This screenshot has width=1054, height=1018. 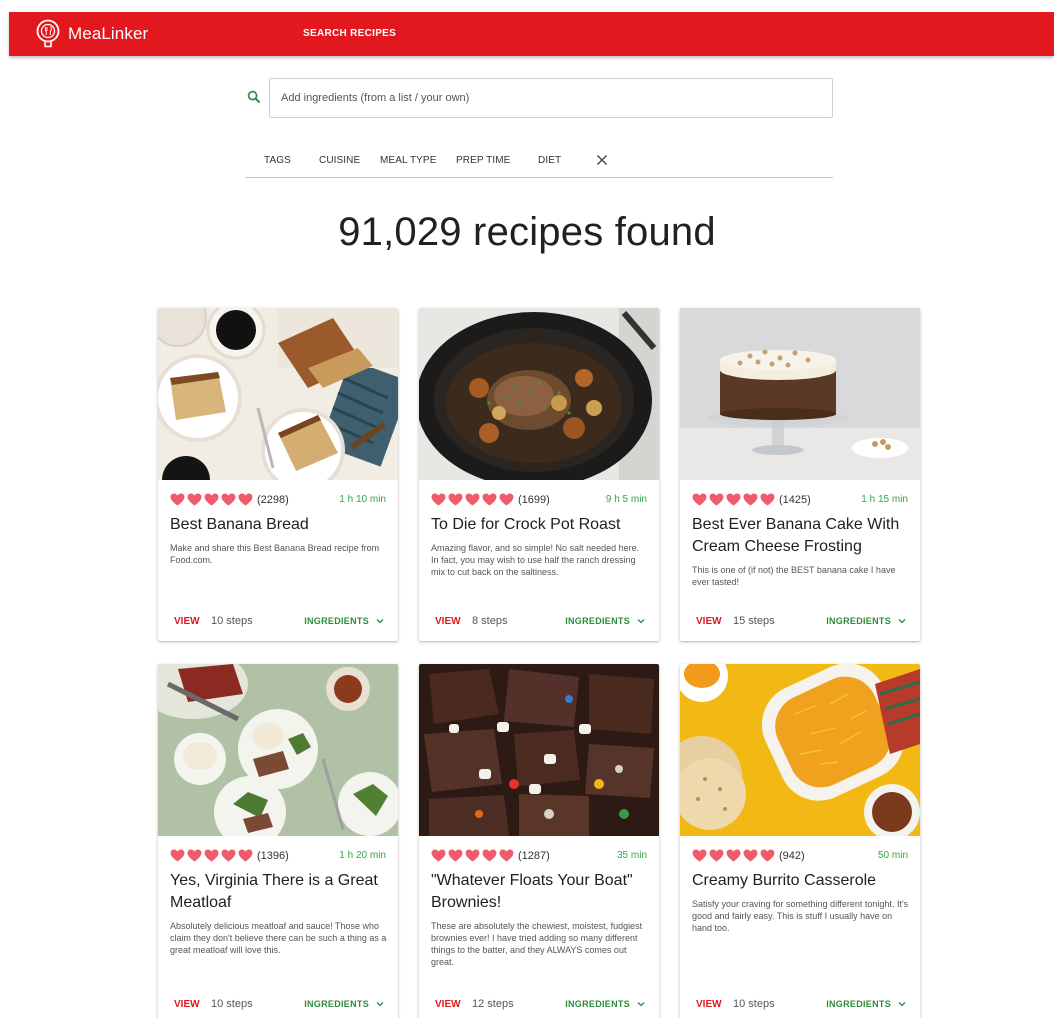 What do you see at coordinates (540, 892) in the screenshot?
I see `recipe-title: "Whatever Floats Your Boat" Brownies!` at bounding box center [540, 892].